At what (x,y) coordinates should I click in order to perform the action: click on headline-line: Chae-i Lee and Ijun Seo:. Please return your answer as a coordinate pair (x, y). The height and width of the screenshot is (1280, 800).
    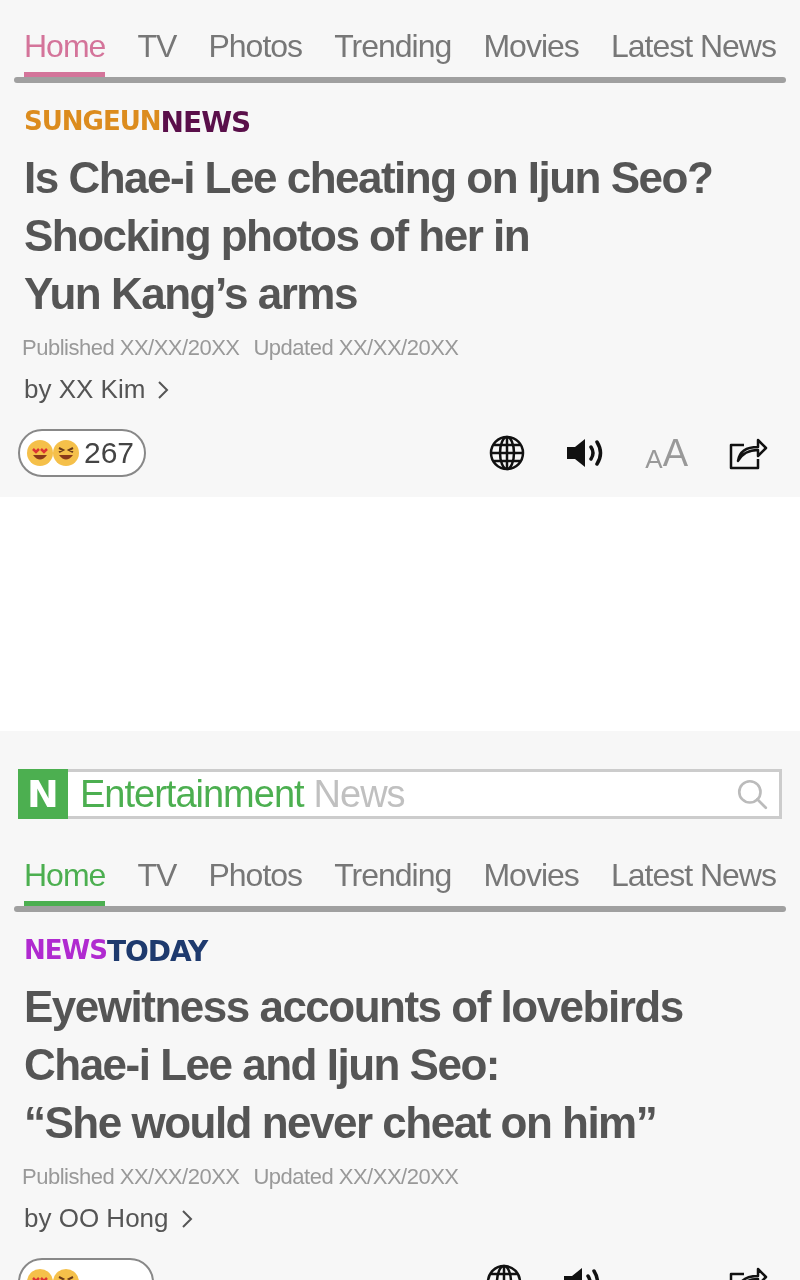
    Looking at the image, I should click on (262, 1065).